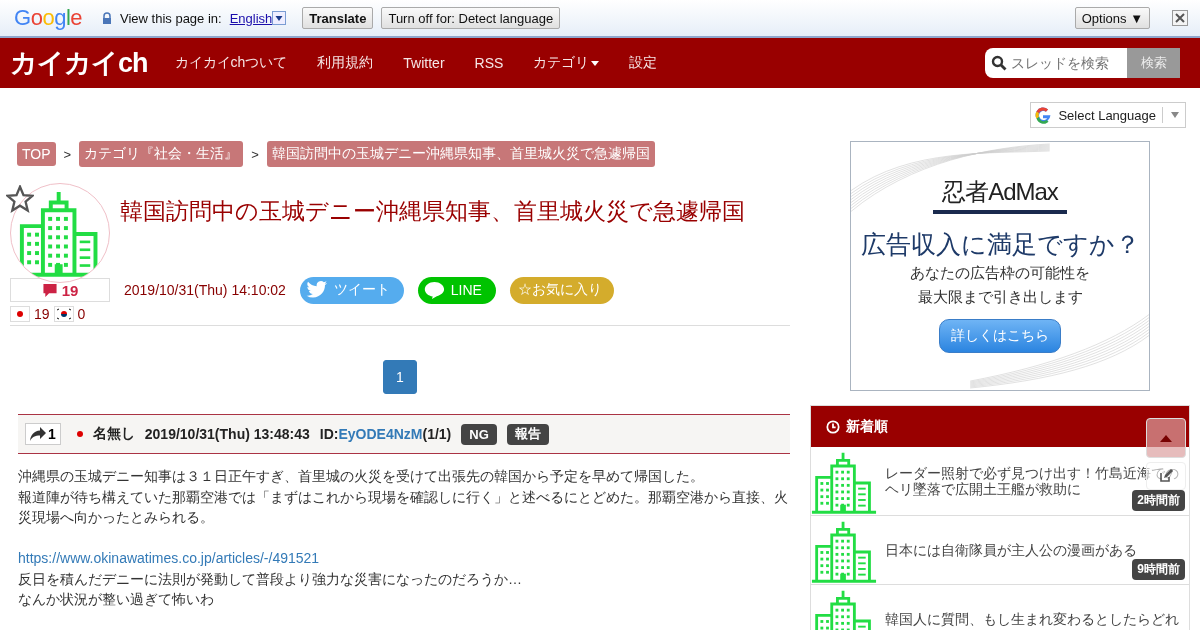 The height and width of the screenshot is (630, 1200). I want to click on bird-icon, so click(316, 290).